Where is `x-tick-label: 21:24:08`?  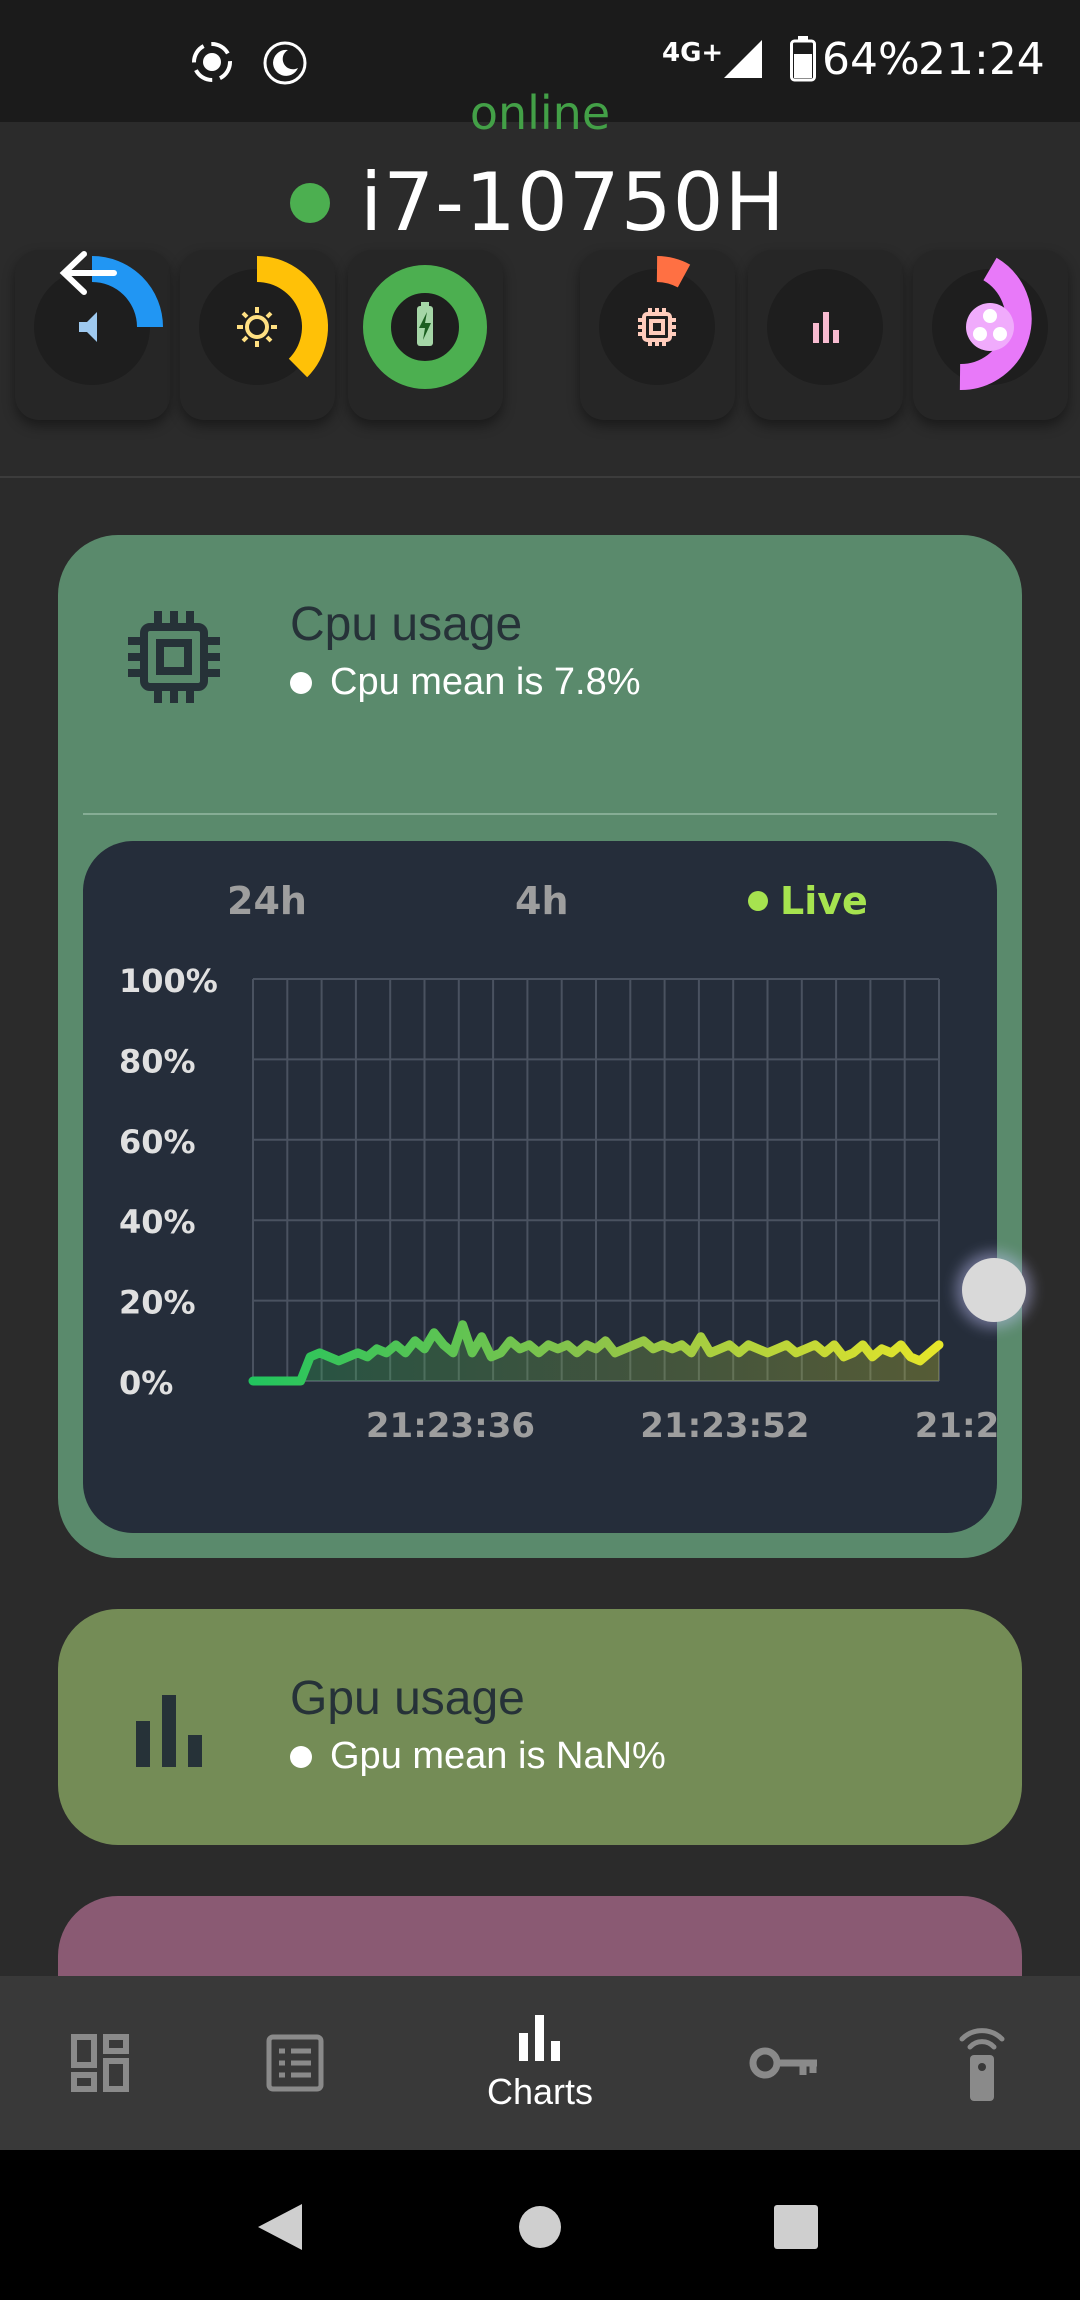 x-tick-label: 21:24:08 is located at coordinates (956, 1426).